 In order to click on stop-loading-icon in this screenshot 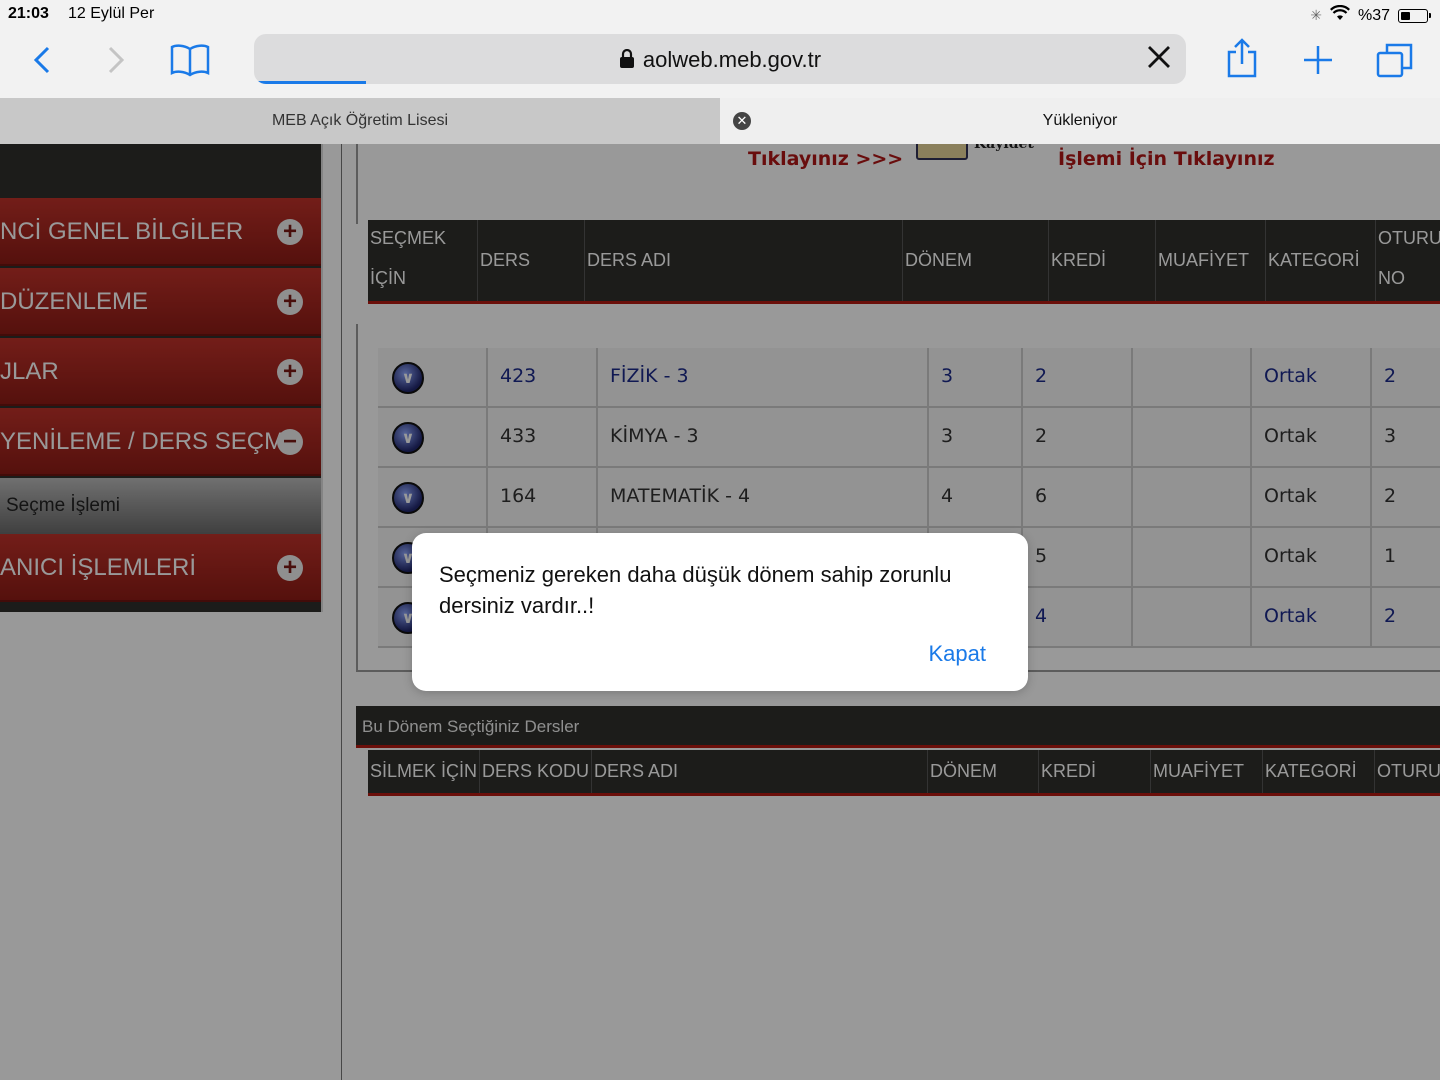, I will do `click(1159, 59)`.